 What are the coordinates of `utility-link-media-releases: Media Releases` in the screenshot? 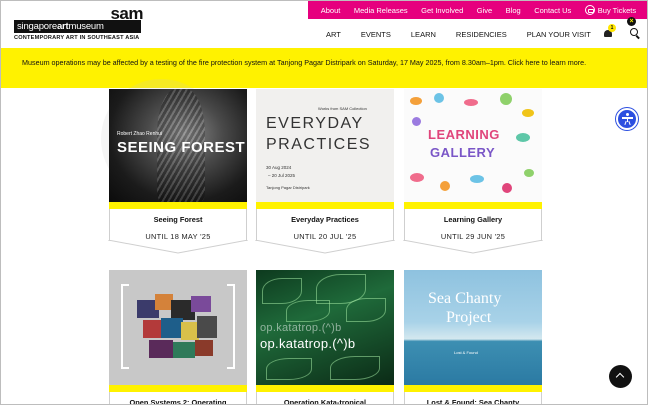 It's located at (381, 10).